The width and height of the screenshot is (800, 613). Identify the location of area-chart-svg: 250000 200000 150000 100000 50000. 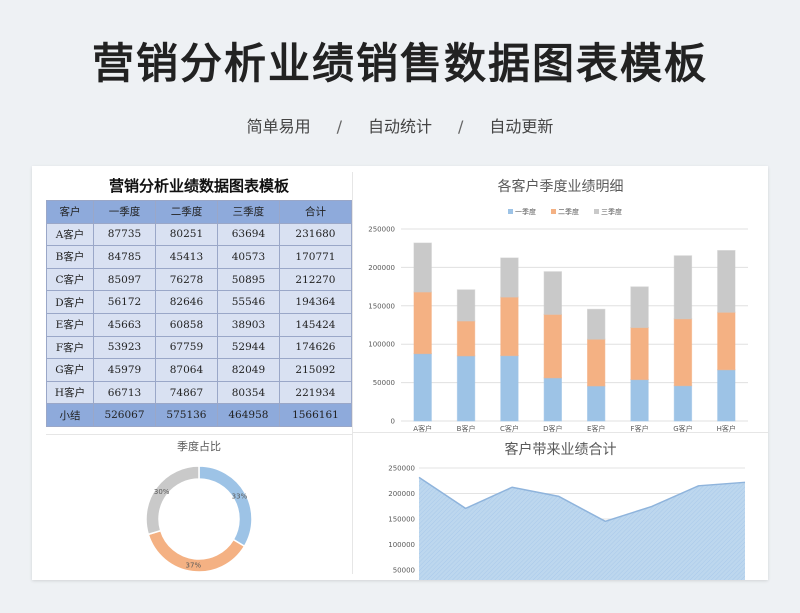
(567, 522).